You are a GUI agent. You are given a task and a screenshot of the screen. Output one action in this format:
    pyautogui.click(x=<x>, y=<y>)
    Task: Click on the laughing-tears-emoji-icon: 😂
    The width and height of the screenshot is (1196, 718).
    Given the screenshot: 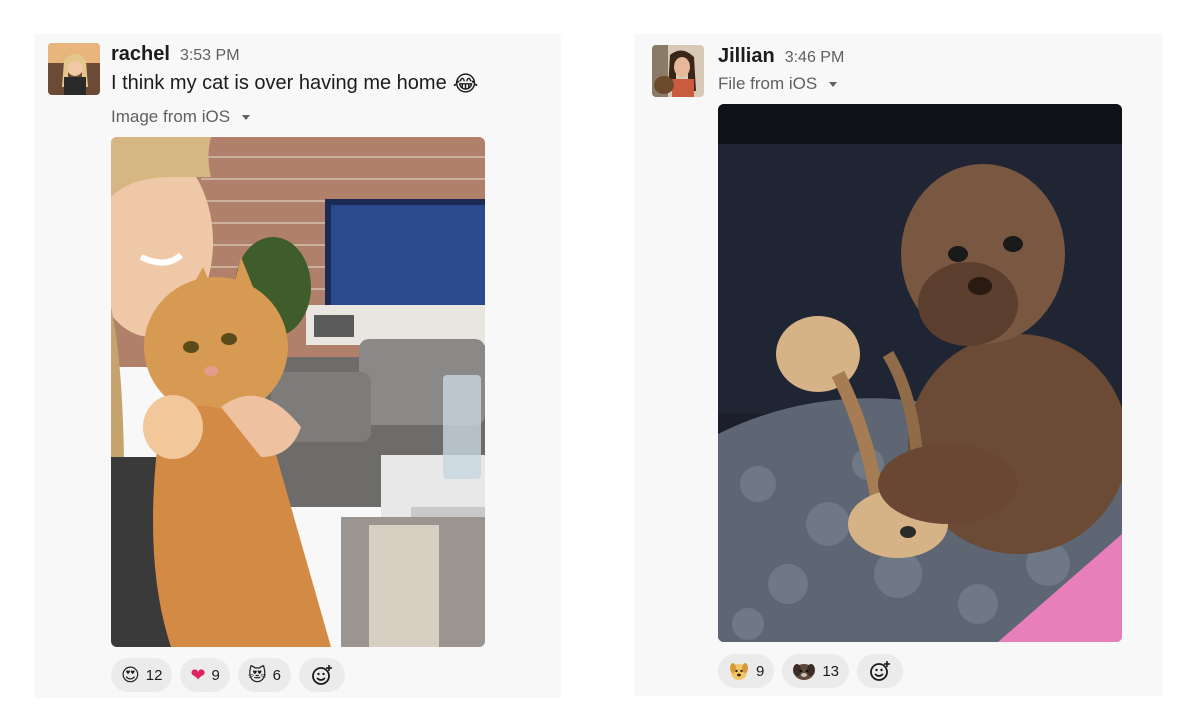 What is the action you would take?
    pyautogui.click(x=465, y=83)
    